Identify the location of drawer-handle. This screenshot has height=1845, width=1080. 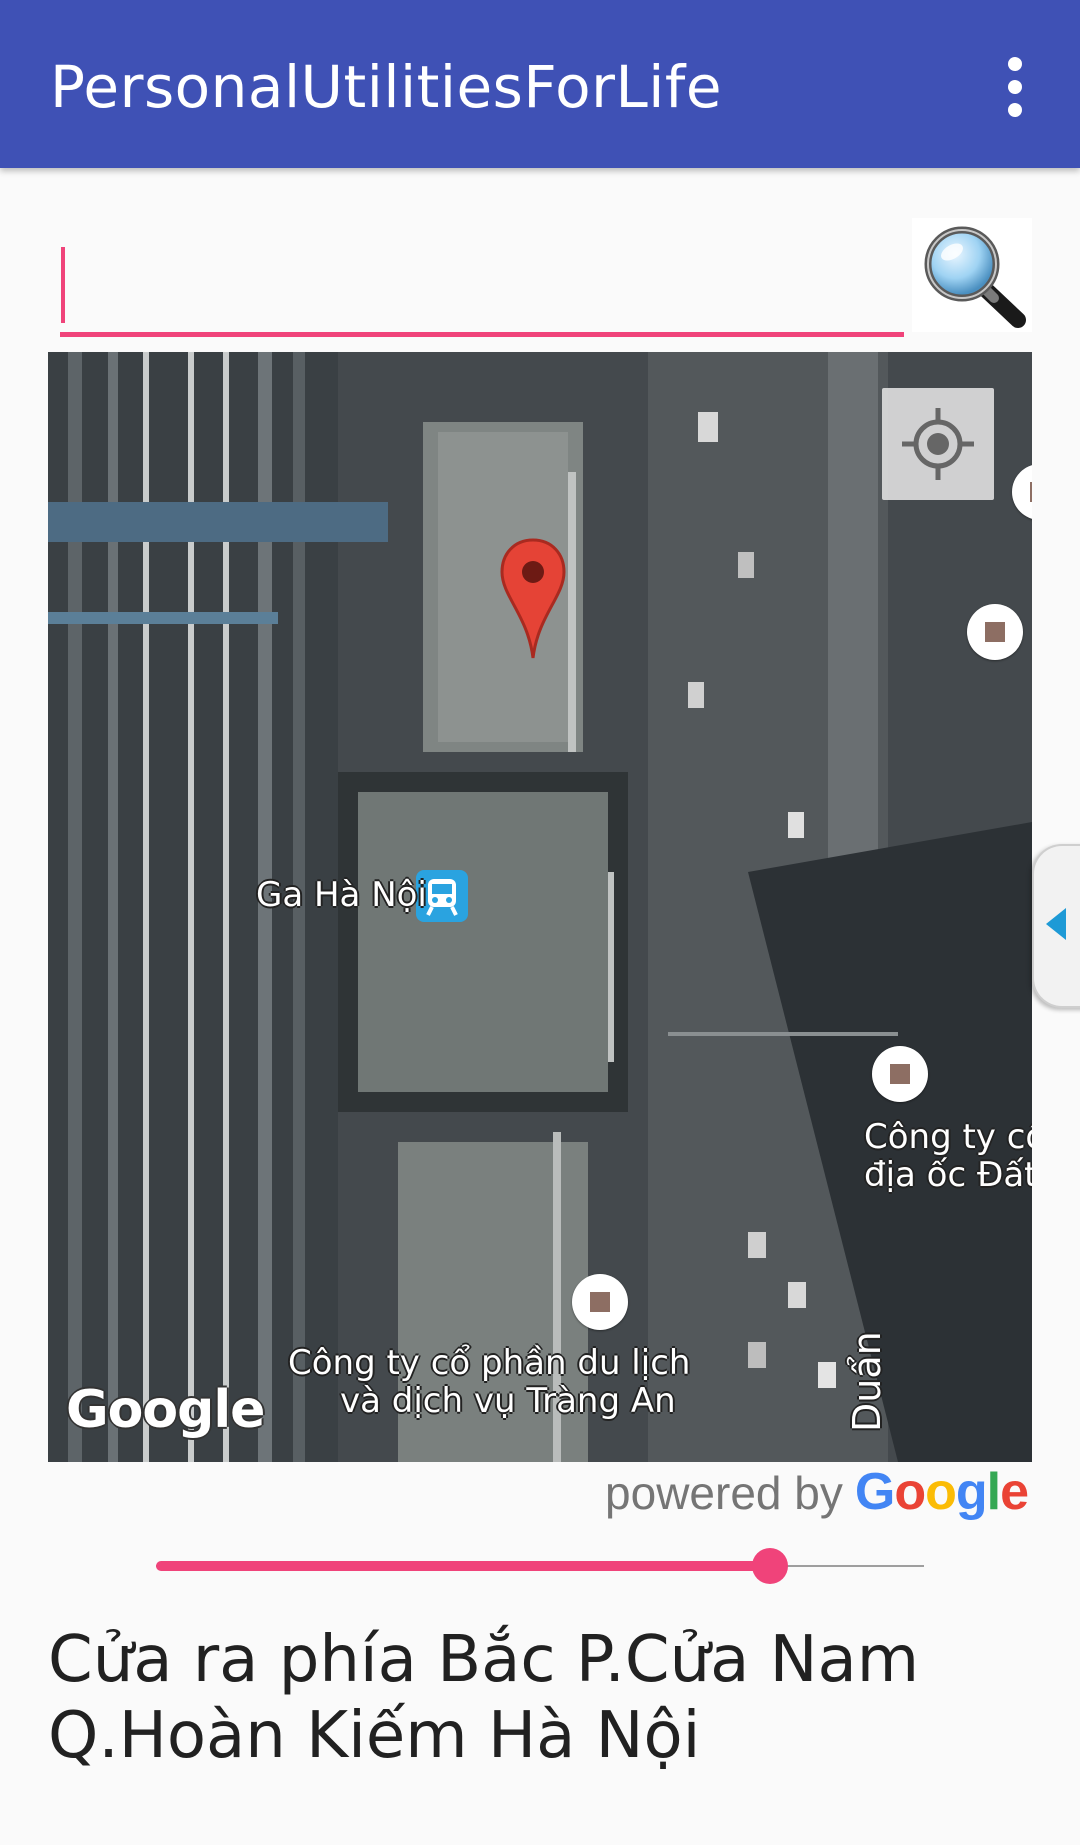
(1056, 926).